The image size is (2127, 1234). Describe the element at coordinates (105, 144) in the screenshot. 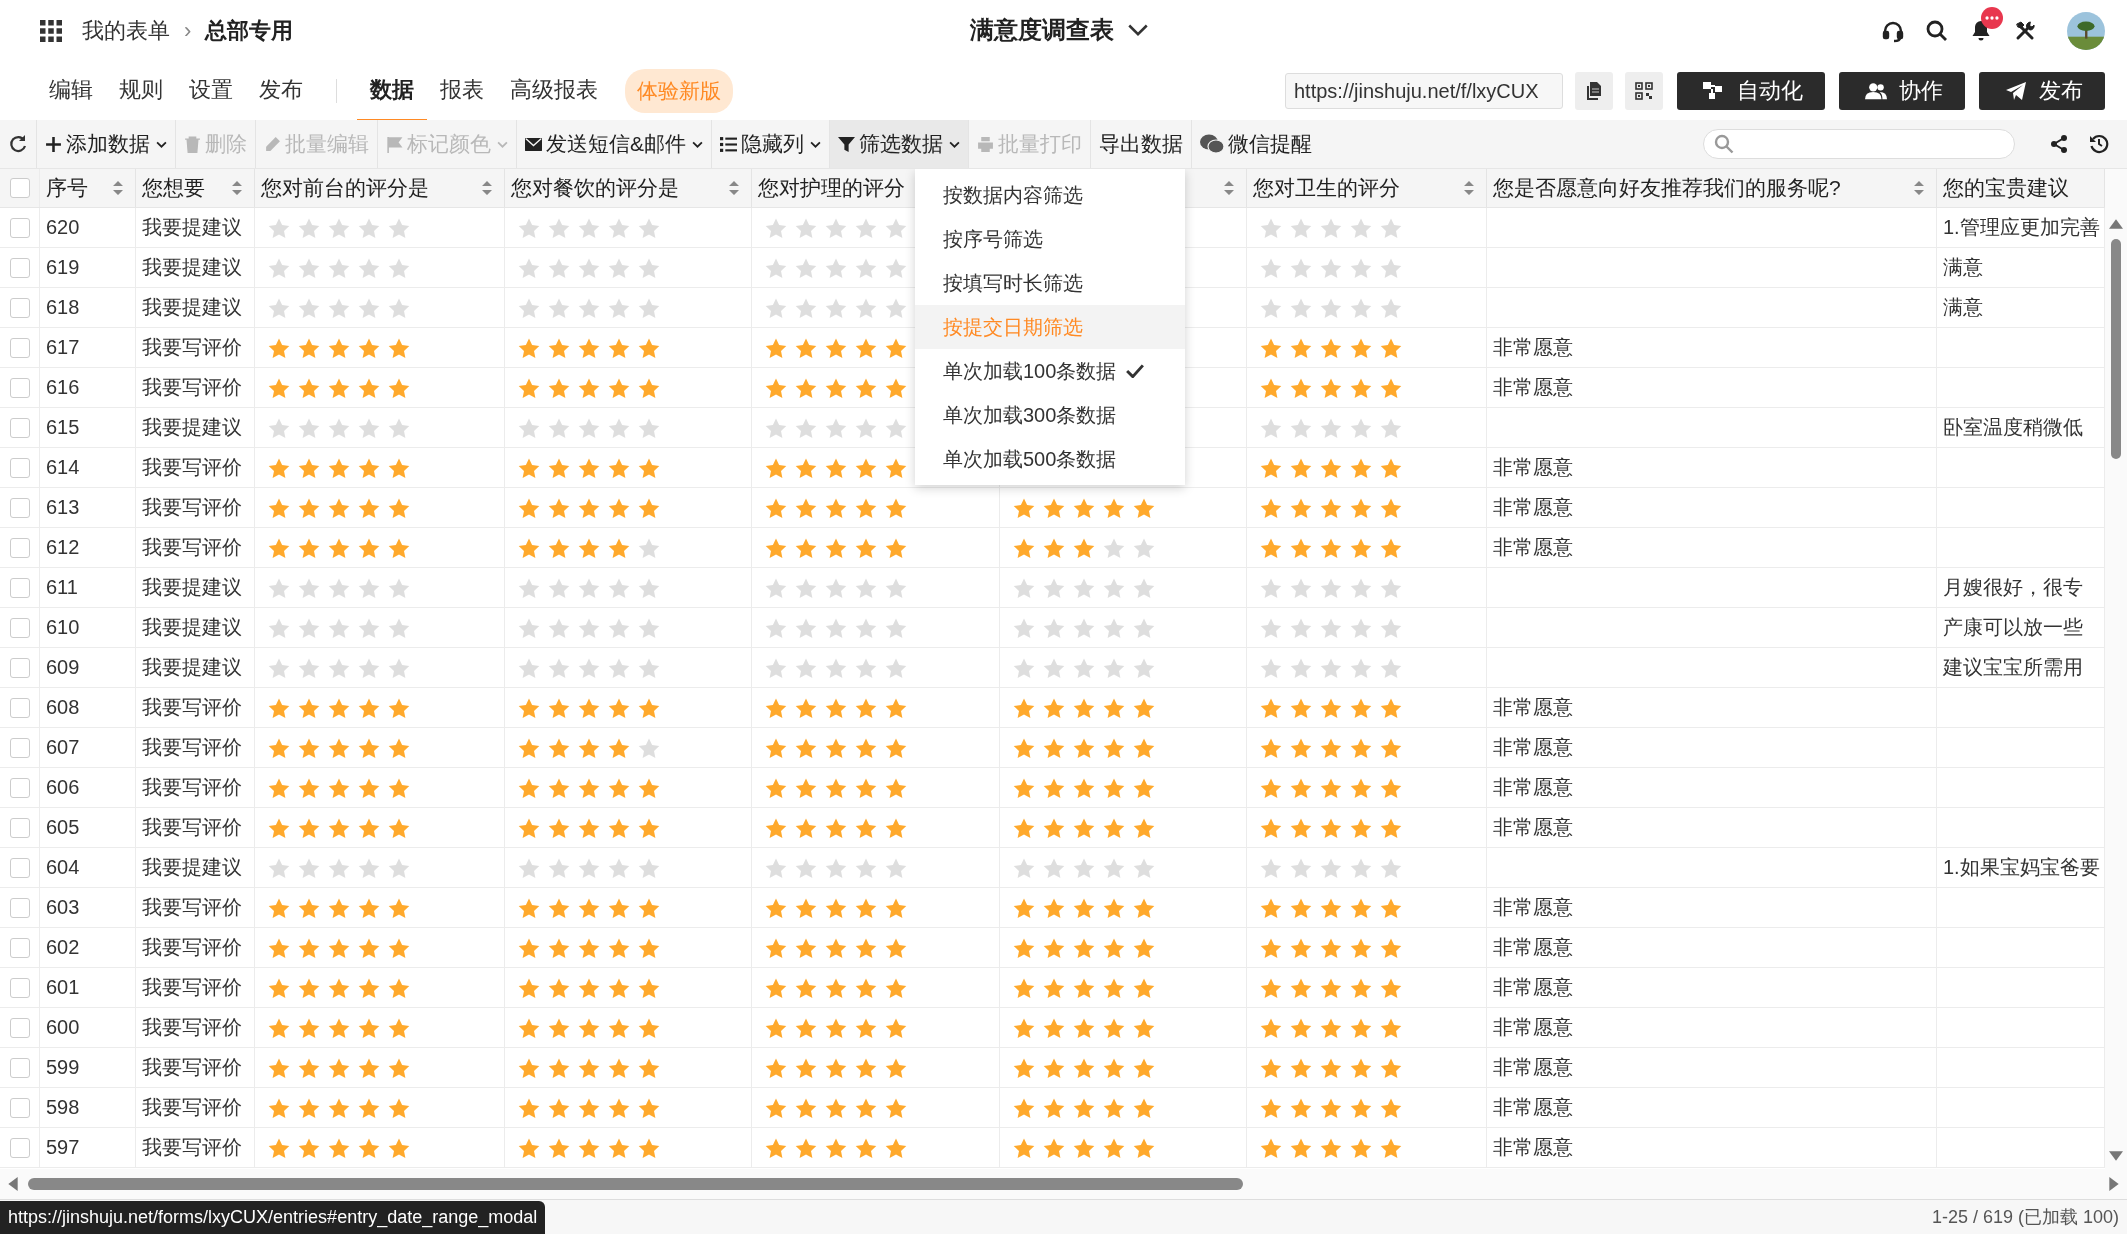

I see `toolbar-button: 添加数据` at that location.